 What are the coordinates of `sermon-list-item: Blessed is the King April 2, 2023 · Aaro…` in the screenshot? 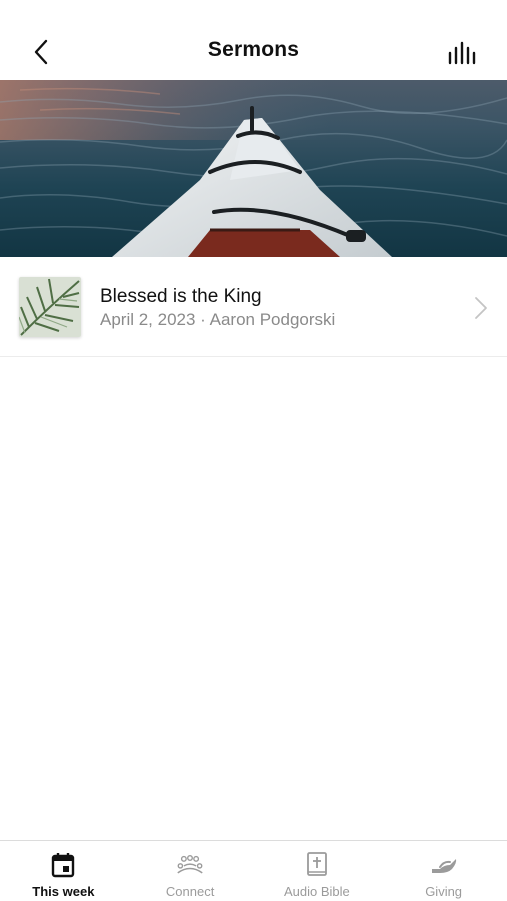 It's located at (253, 307).